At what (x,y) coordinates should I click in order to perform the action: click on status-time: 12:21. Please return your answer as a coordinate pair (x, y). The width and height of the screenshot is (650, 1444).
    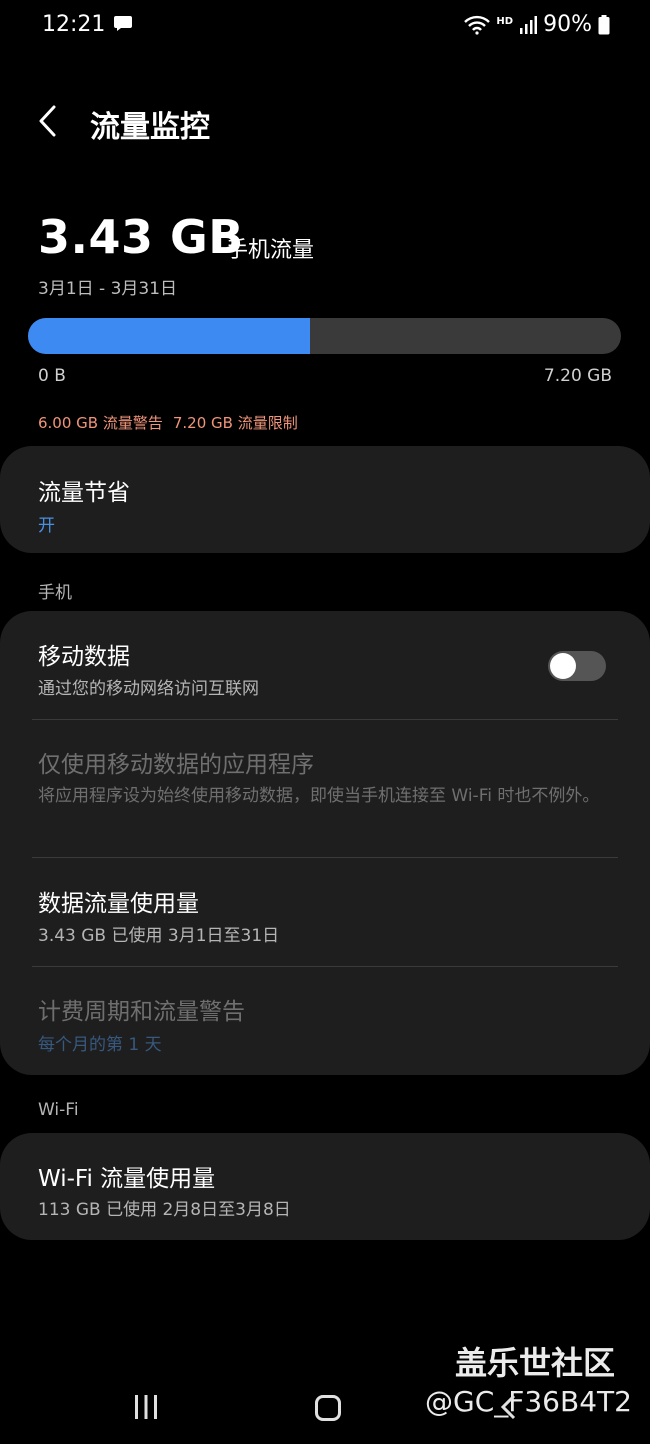
    Looking at the image, I should click on (74, 24).